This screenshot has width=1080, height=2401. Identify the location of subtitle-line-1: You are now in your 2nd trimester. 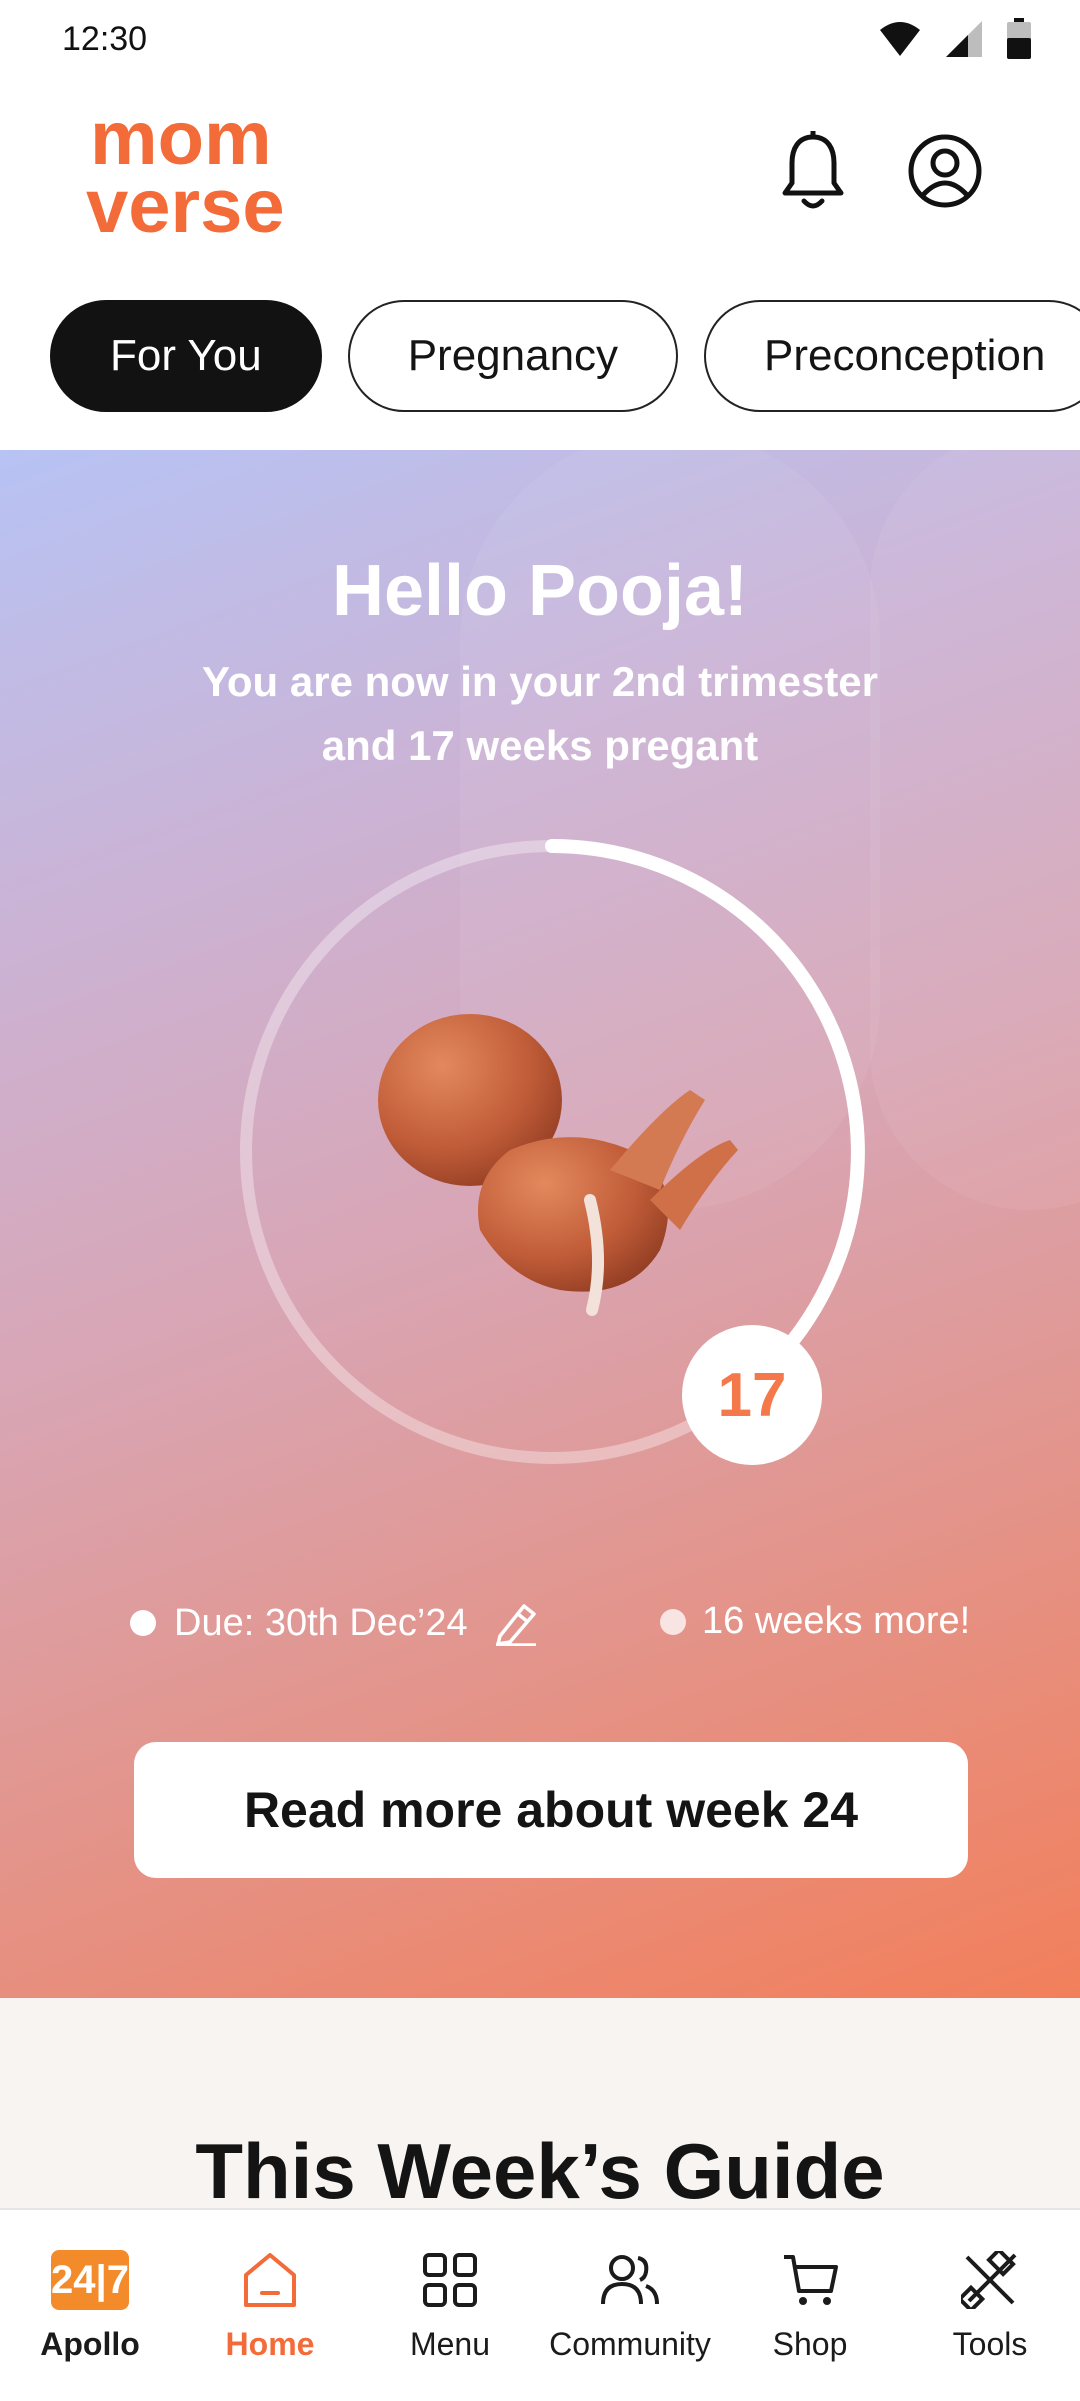
(540, 681).